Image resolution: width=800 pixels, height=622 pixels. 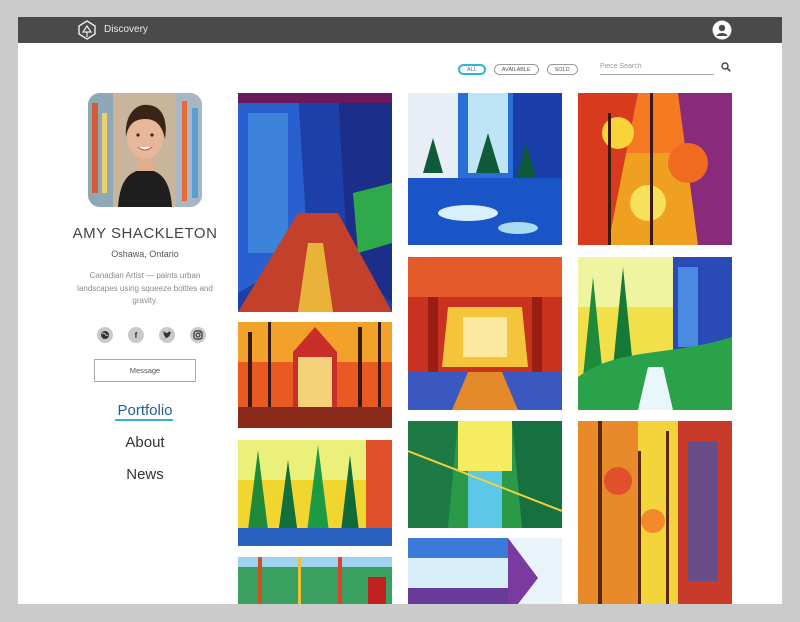 I want to click on twitter-icon, so click(x=167, y=335).